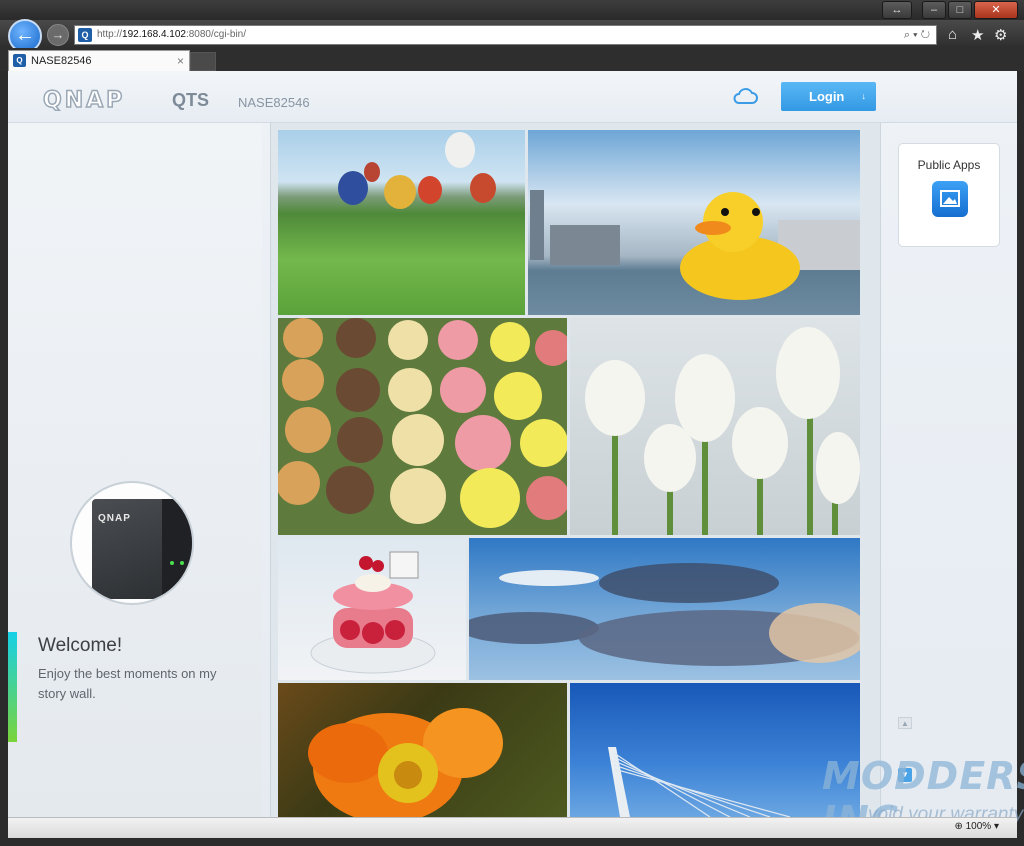  What do you see at coordinates (85, 35) in the screenshot?
I see `site-favicon-icon: Q` at bounding box center [85, 35].